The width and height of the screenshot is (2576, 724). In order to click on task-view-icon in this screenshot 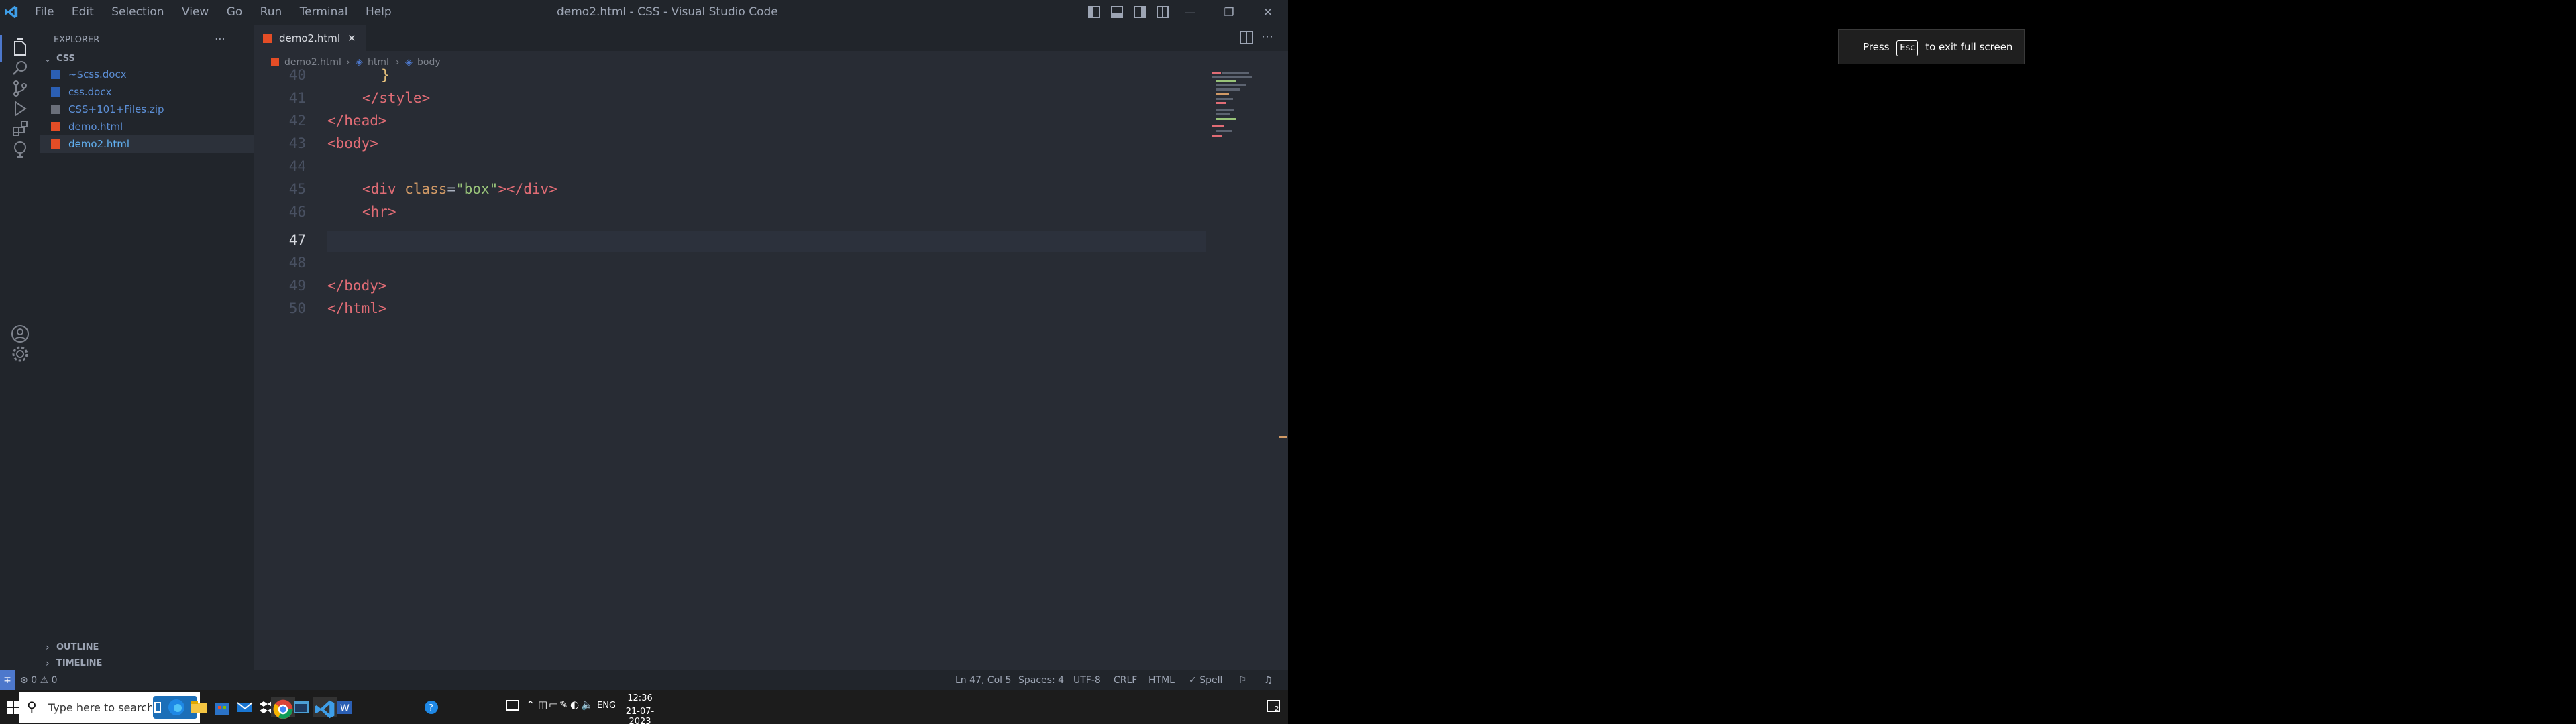, I will do `click(154, 707)`.